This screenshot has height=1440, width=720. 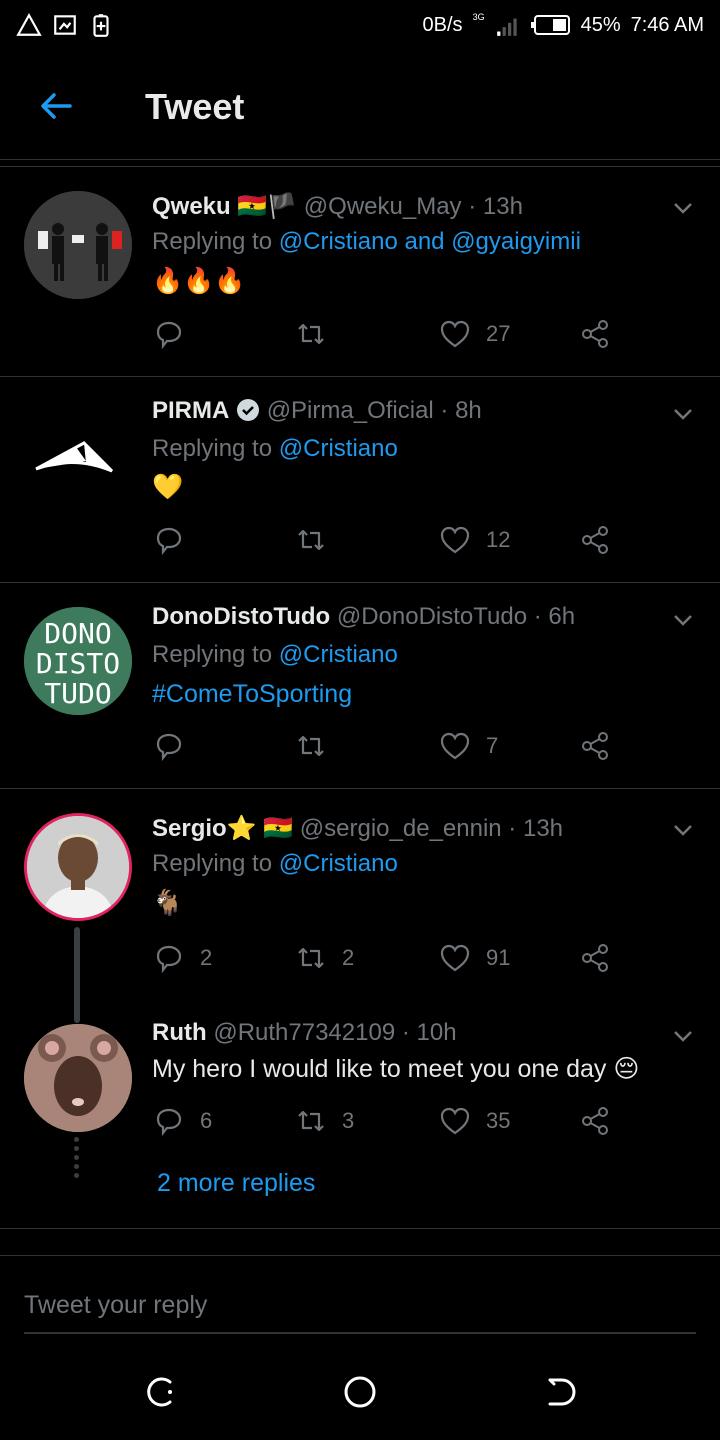 What do you see at coordinates (206, 957) in the screenshot?
I see `reply-count: 2` at bounding box center [206, 957].